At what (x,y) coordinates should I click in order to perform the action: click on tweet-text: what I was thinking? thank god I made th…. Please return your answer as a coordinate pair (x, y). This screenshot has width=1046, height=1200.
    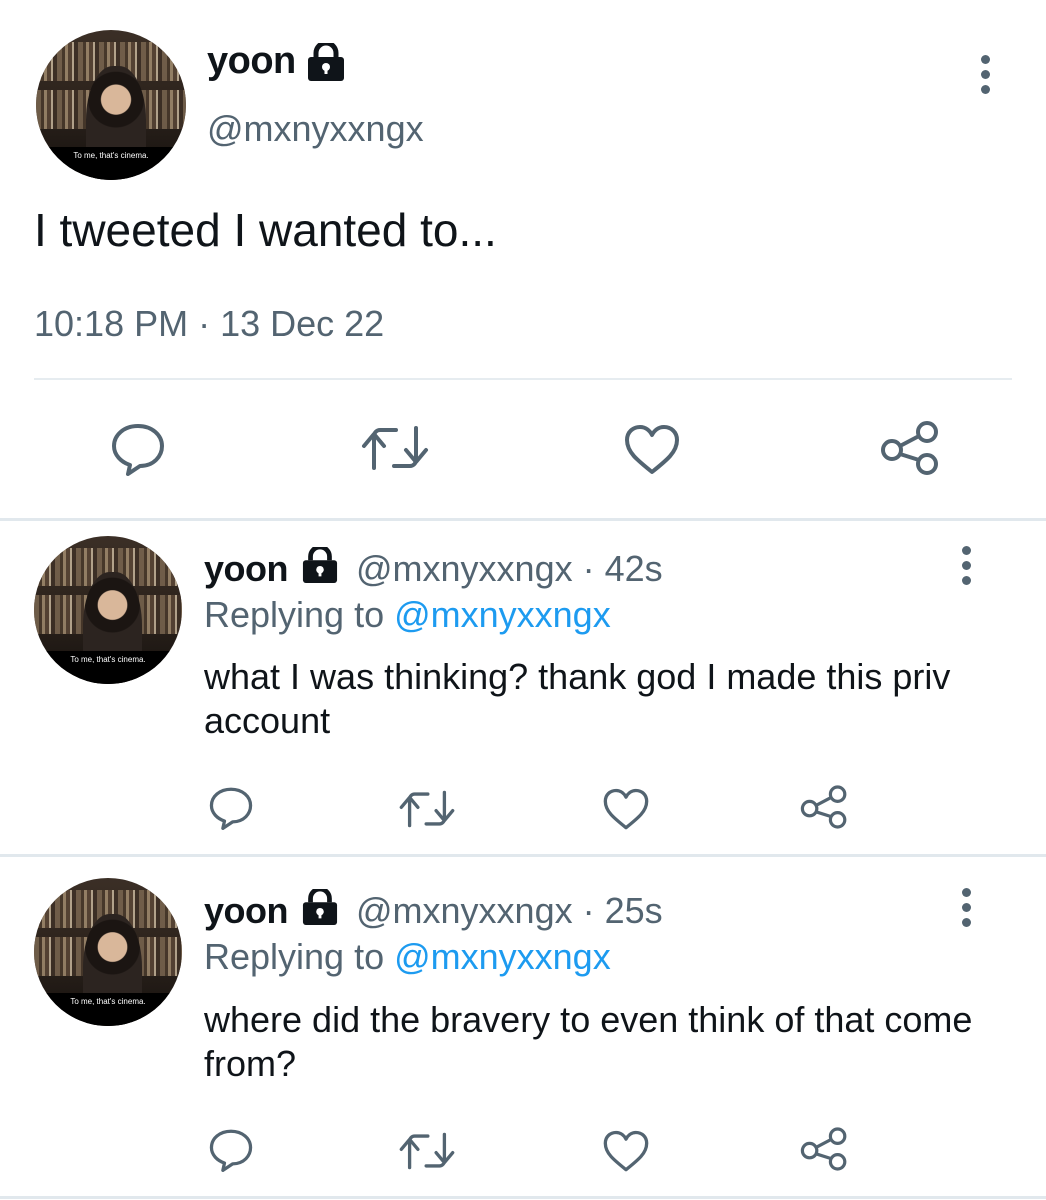
    Looking at the image, I should click on (577, 698).